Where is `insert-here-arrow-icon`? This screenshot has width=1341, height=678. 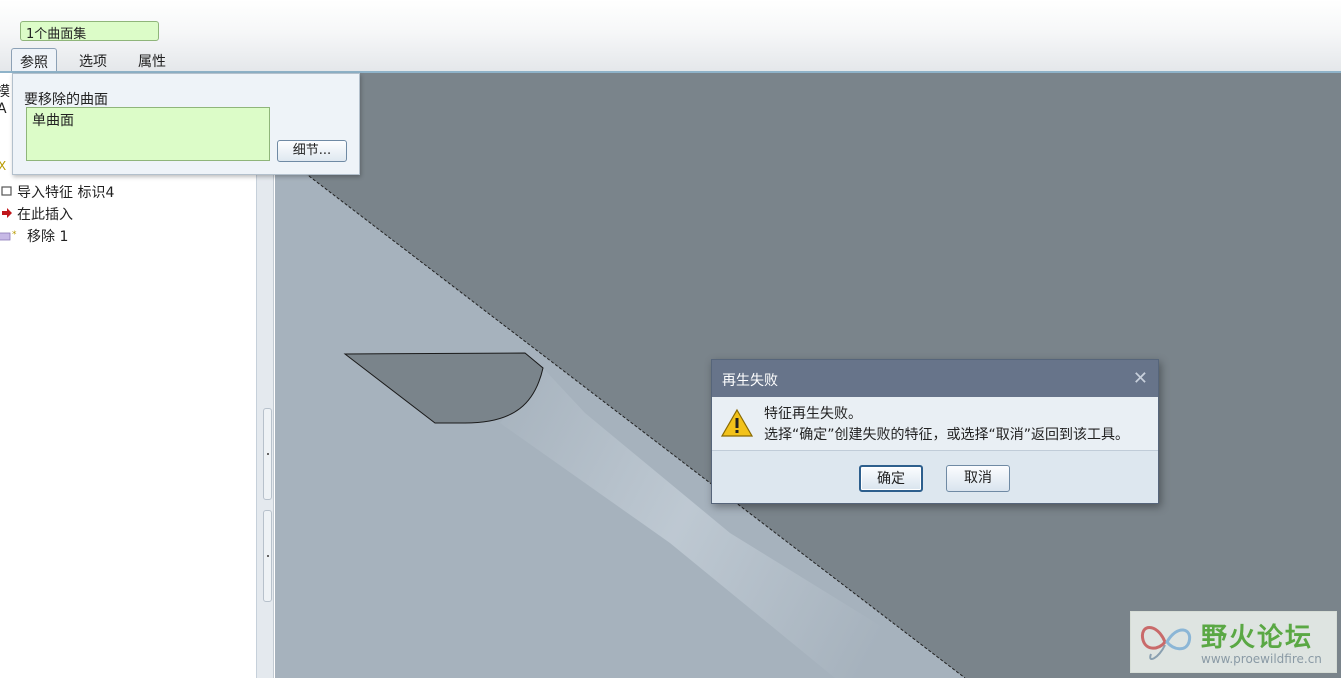 insert-here-arrow-icon is located at coordinates (7, 214).